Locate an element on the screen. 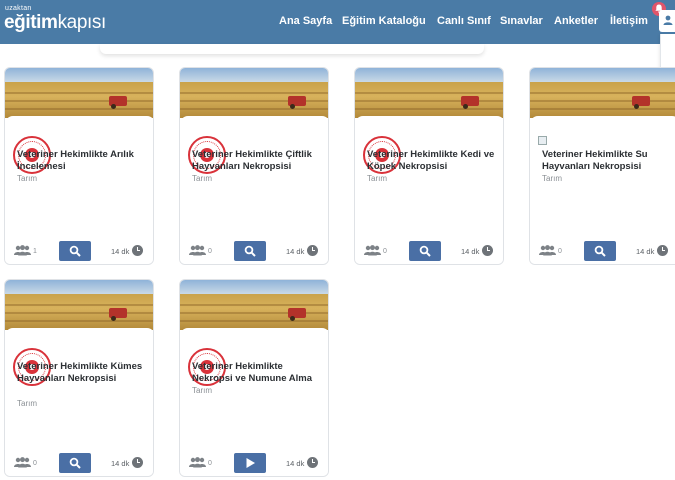 Image resolution: width=675 pixels, height=480 pixels. course-card-footer: 1 14 dk is located at coordinates (79, 251).